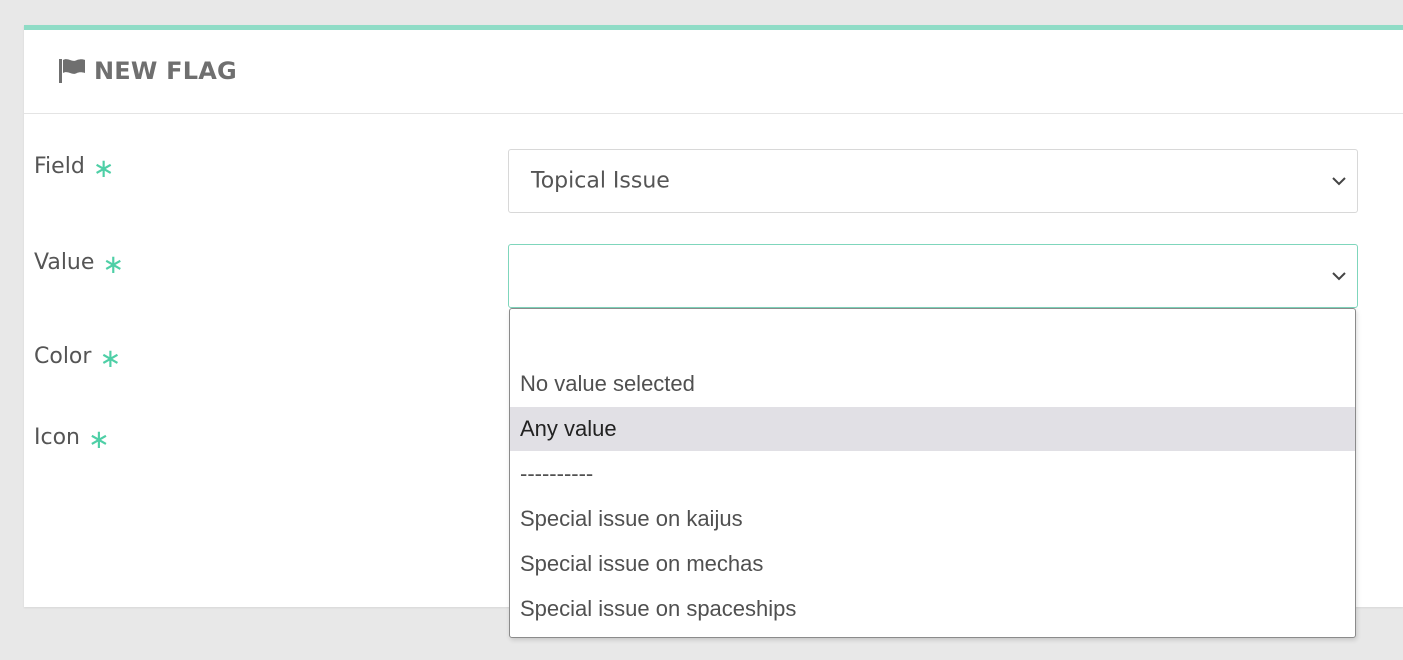 The image size is (1403, 660). I want to click on color-label: Color ∗, so click(78, 358).